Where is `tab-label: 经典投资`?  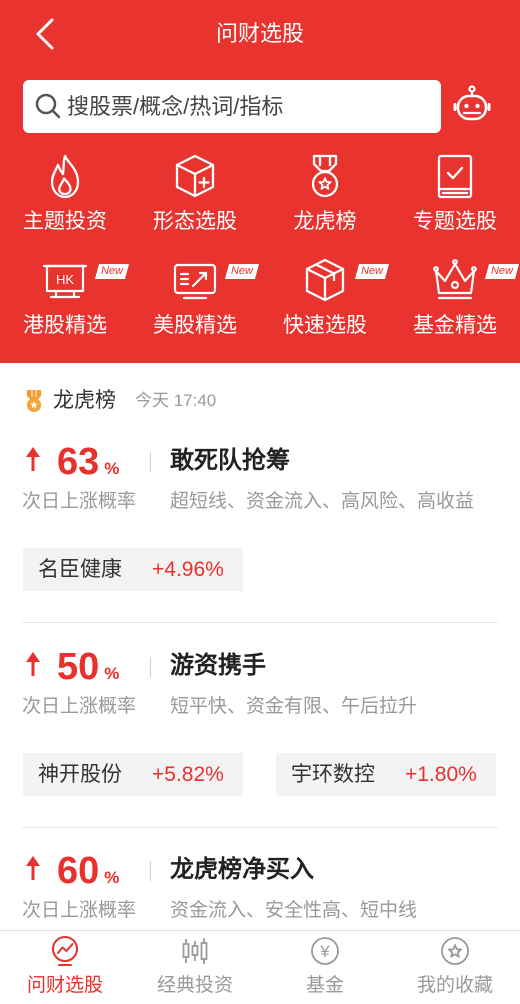
tab-label: 经典投资 is located at coordinates (194, 985).